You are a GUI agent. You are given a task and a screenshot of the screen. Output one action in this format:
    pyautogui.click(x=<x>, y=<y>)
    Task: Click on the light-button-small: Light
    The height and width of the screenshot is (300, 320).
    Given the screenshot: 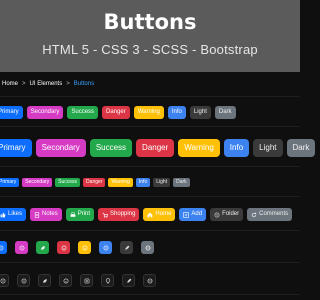 What is the action you would take?
    pyautogui.click(x=162, y=182)
    